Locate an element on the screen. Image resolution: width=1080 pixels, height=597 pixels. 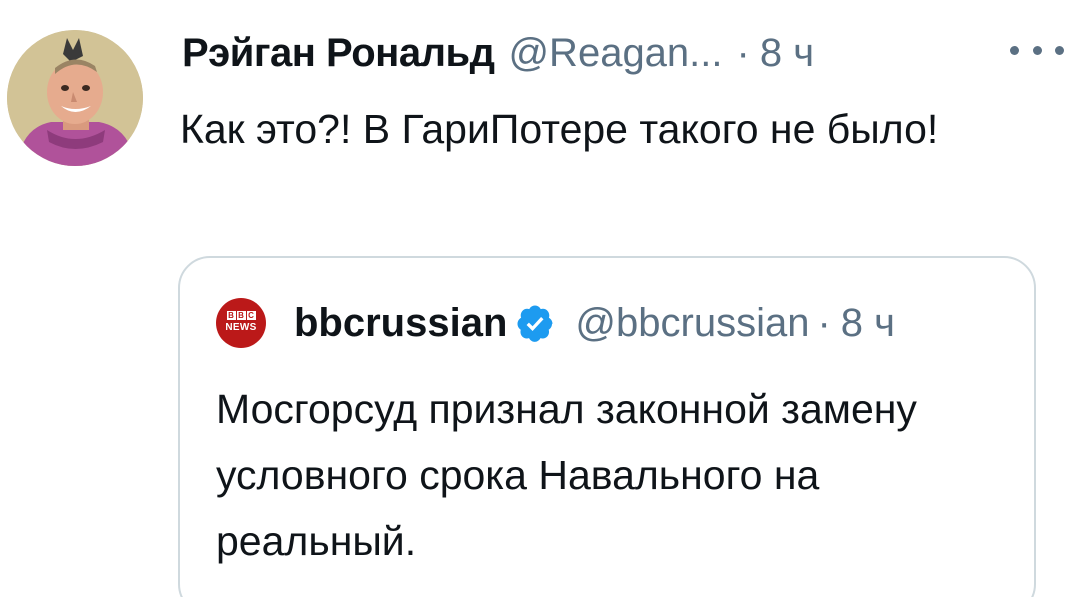
avatar-portrait-image is located at coordinates (75, 98).